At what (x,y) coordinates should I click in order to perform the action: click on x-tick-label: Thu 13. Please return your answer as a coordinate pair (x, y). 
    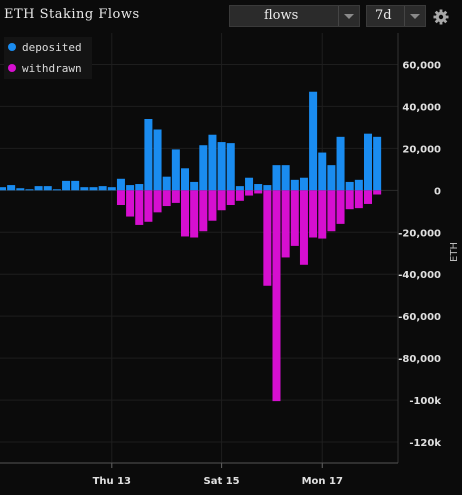
    Looking at the image, I should click on (112, 481).